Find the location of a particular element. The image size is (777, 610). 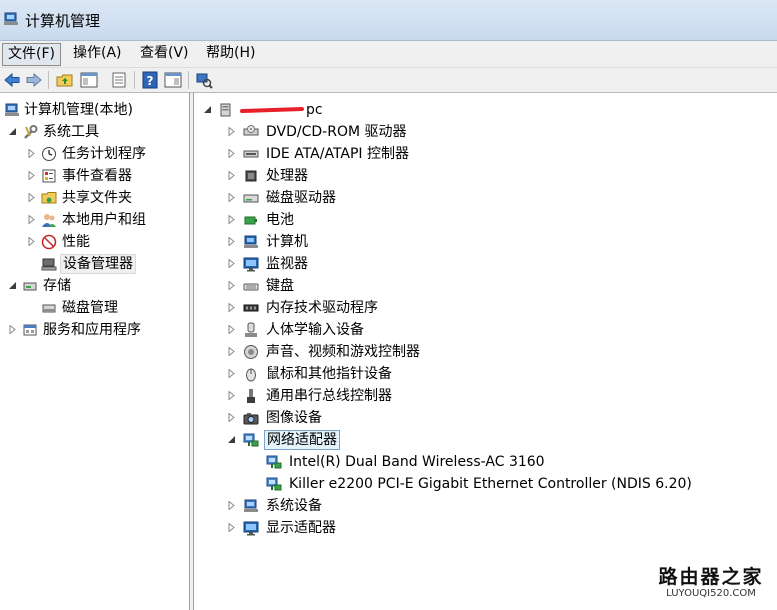

tree-label: 共享文件夹 is located at coordinates (97, 198).